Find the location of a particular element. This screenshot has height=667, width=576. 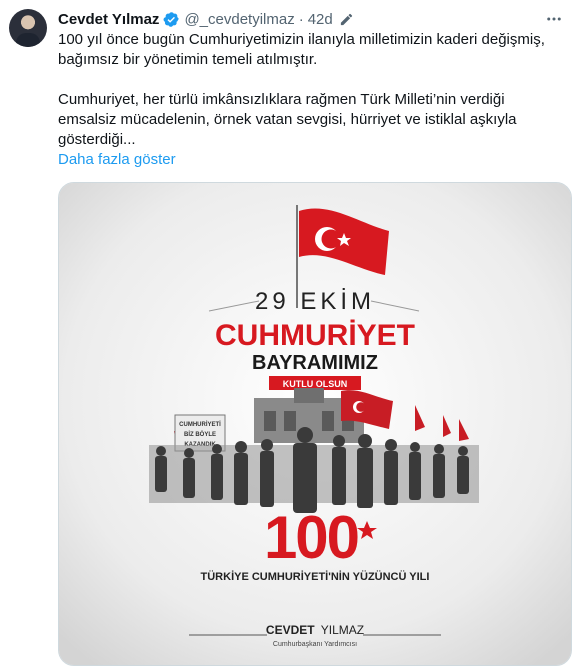

poster-subtitle: TÜRKİYE CUMHURİYETİ'NİN YÜZÜNCÜ YILI is located at coordinates (315, 576).